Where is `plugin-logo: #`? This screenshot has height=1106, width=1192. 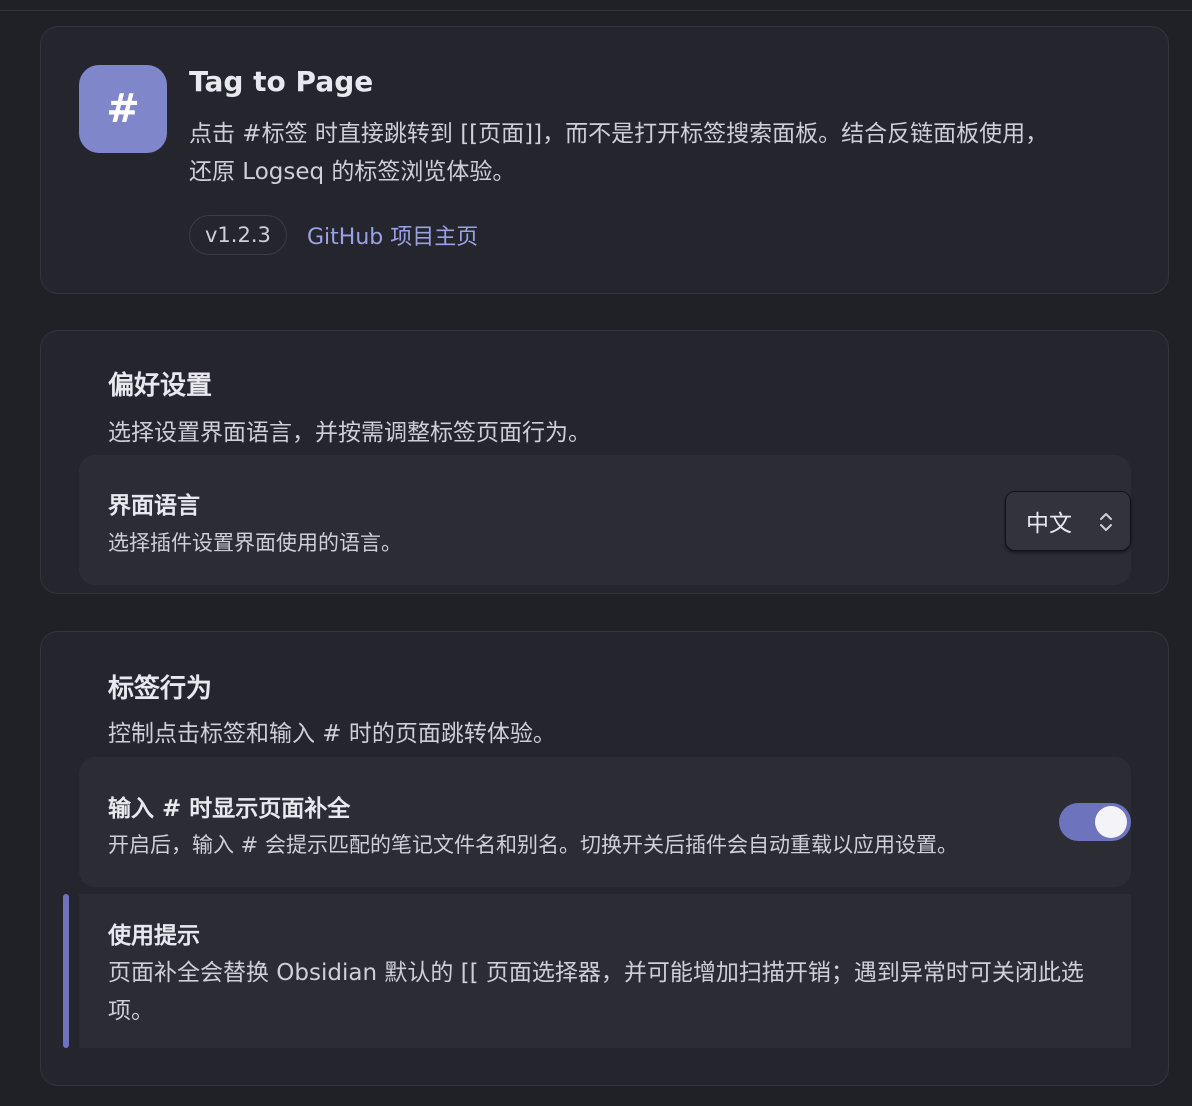
plugin-logo: # is located at coordinates (123, 109).